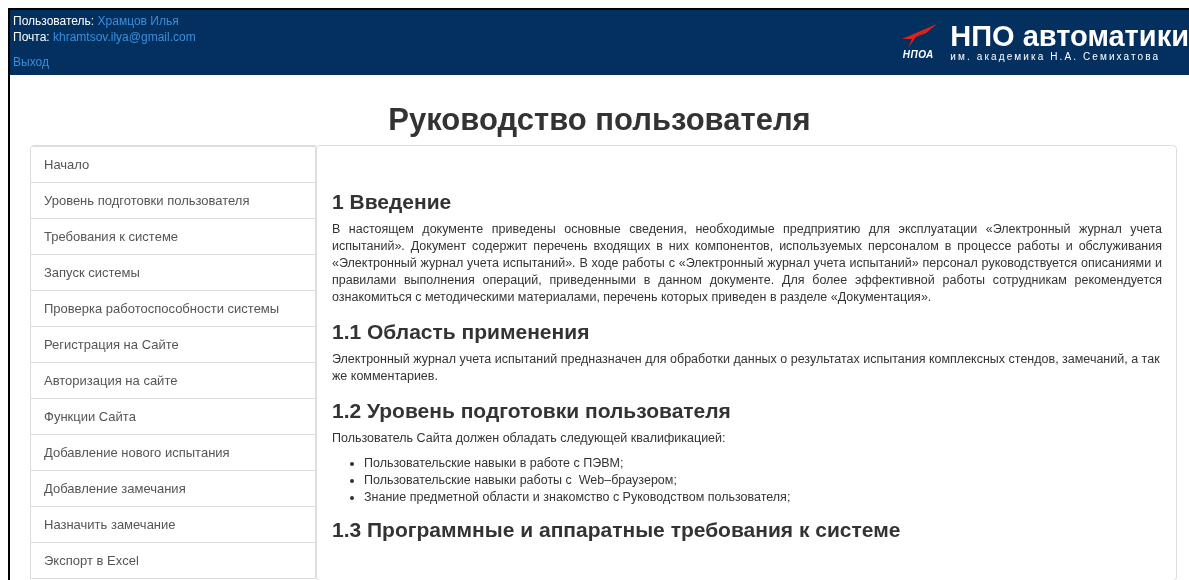 This screenshot has width=1189, height=580. What do you see at coordinates (747, 263) in the screenshot?
I see `paragraph: В настоящем документе приведены основные сведения, необходимые предприятию для эксплуатации «Электронный журнал учета испытаний». Документ содержит перечень входящих в них компонентов, используемых персоналом в процессе работы и обслуживания «Электронный журнал учета испытаний». В ходе работы с «Электронный журнал учета испытаний» персонал руководствуется описаниями и правилами выполнения операций, приведенными в данном документе. Для более эффективной работы сотрудникам рекомендуется ознакомиться с методическими материалами, перечень которых приведен в разделе «Документация».` at bounding box center [747, 263].